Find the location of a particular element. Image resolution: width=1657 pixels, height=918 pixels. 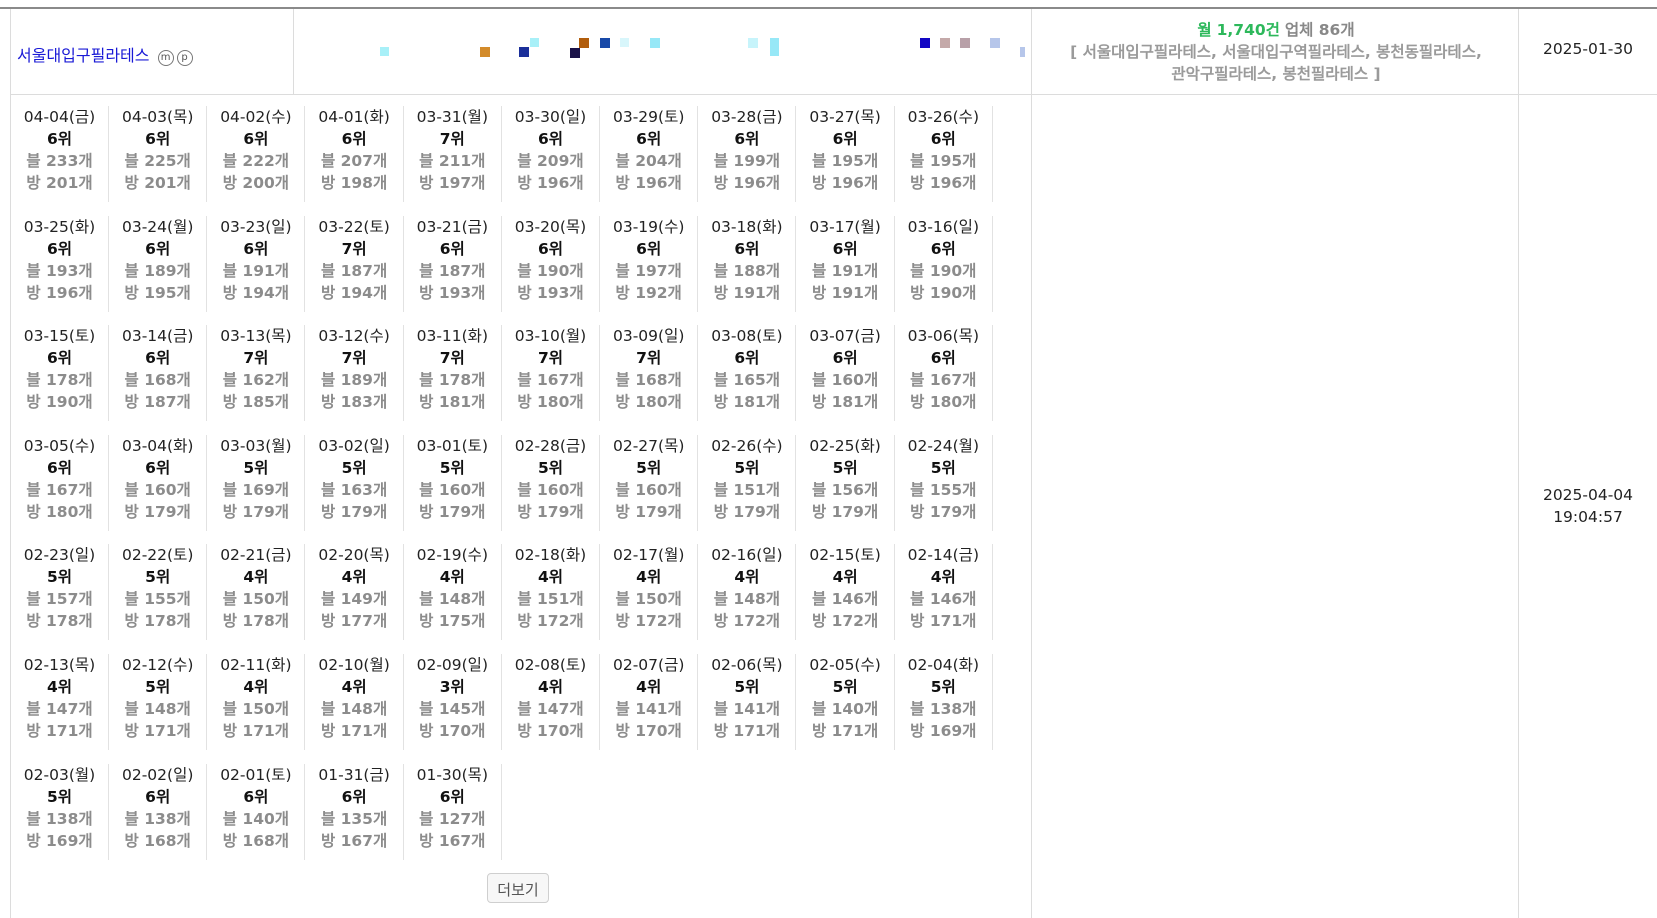

day-blog-count: 블 163개 is located at coordinates (354, 489).